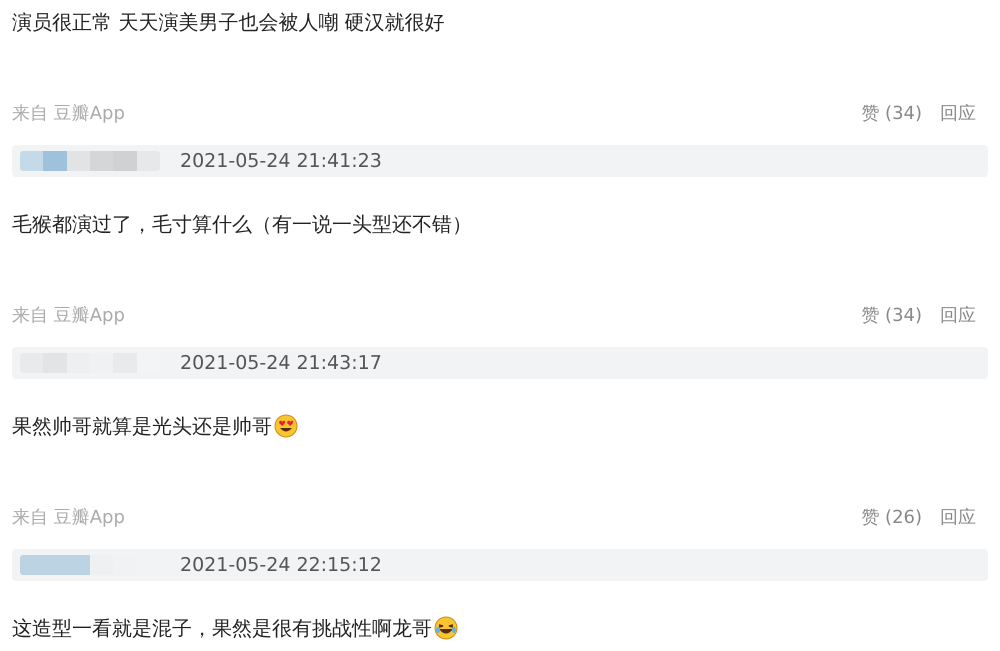 The width and height of the screenshot is (1000, 651). What do you see at coordinates (229, 22) in the screenshot?
I see `comment-text: 演员很正常 天天演美男子也会被人嘲 硬汉就很好` at bounding box center [229, 22].